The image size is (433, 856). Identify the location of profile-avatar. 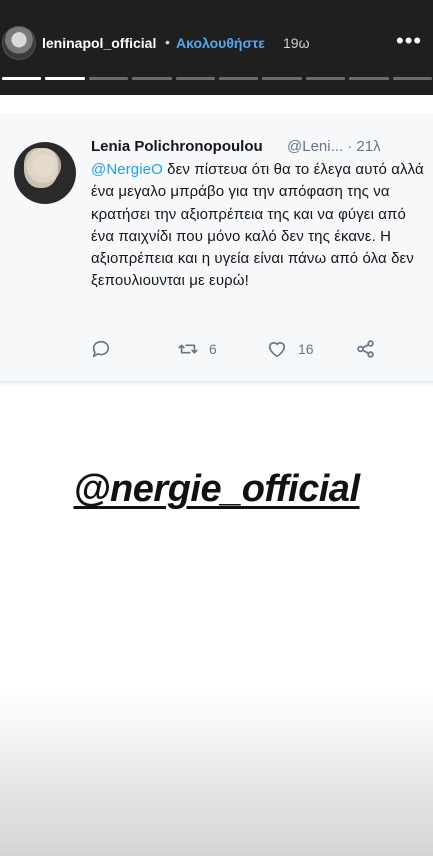
(19, 43).